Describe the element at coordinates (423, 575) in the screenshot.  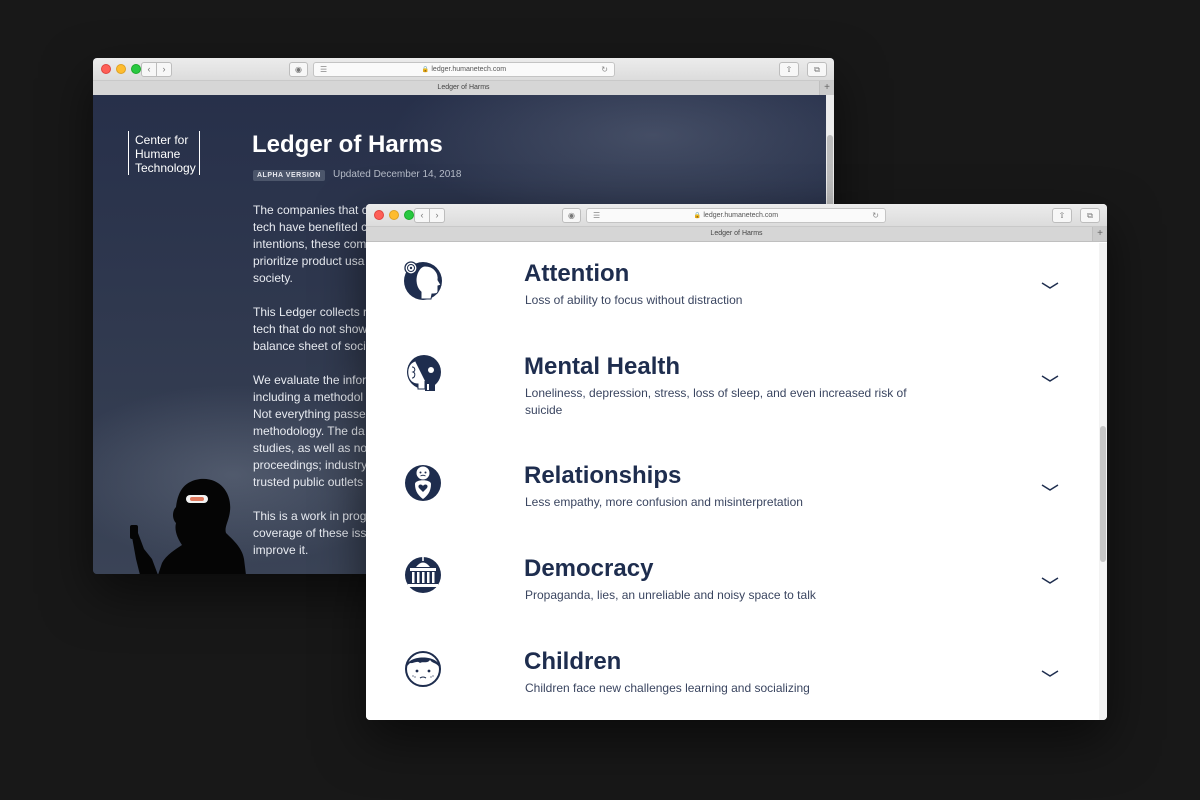
I see `democracy-capitol-icon` at that location.